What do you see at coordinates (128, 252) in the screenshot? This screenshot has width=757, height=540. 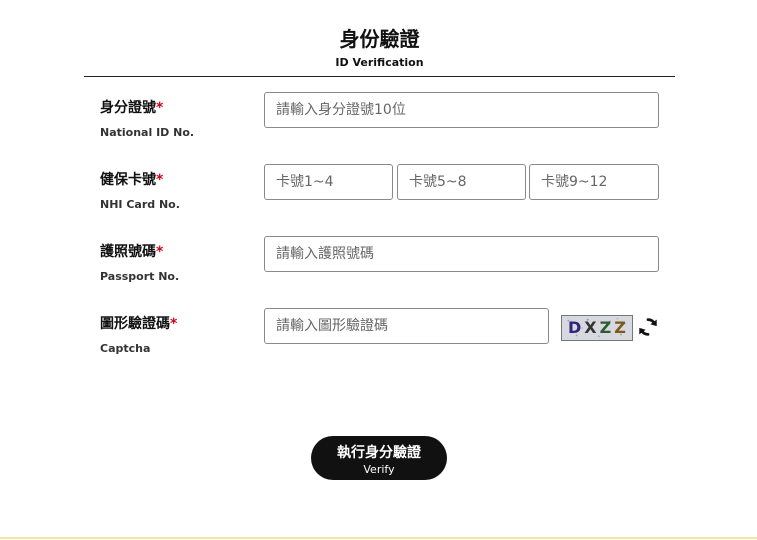 I see `passport-label-zh: 護照號碼` at bounding box center [128, 252].